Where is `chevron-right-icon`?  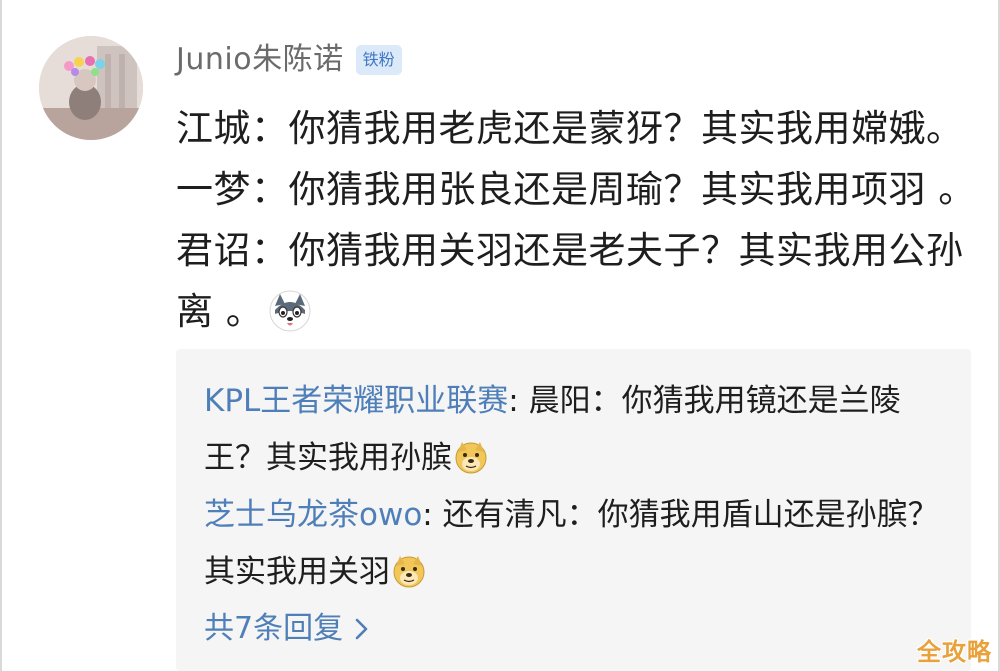
chevron-right-icon is located at coordinates (361, 629).